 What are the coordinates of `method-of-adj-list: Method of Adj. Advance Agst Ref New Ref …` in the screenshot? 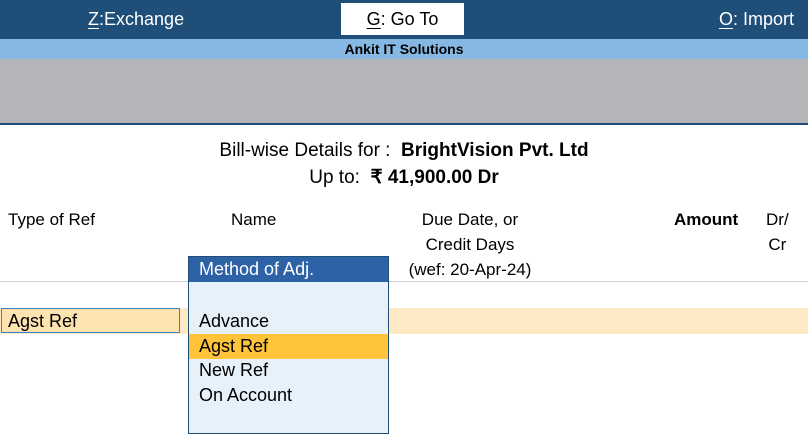 It's located at (288, 345).